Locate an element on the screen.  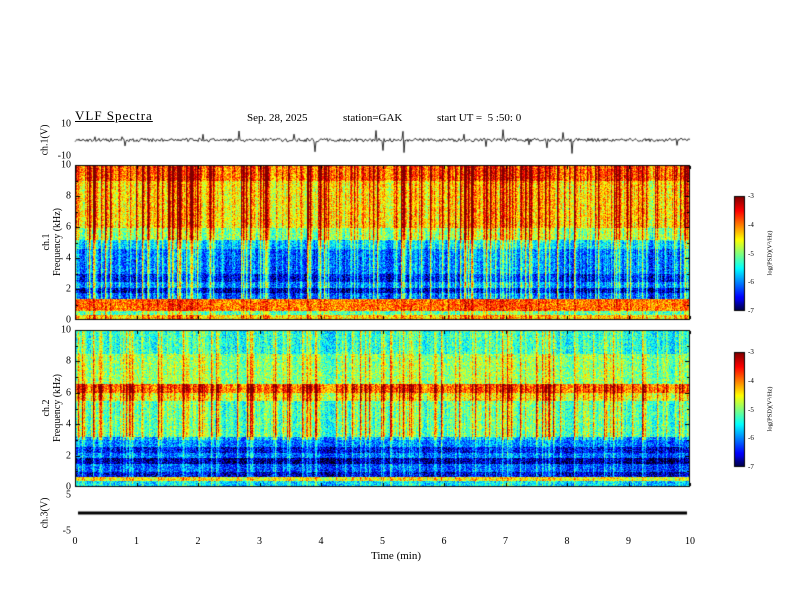
x-axis-label: Time (min) is located at coordinates (396, 556).